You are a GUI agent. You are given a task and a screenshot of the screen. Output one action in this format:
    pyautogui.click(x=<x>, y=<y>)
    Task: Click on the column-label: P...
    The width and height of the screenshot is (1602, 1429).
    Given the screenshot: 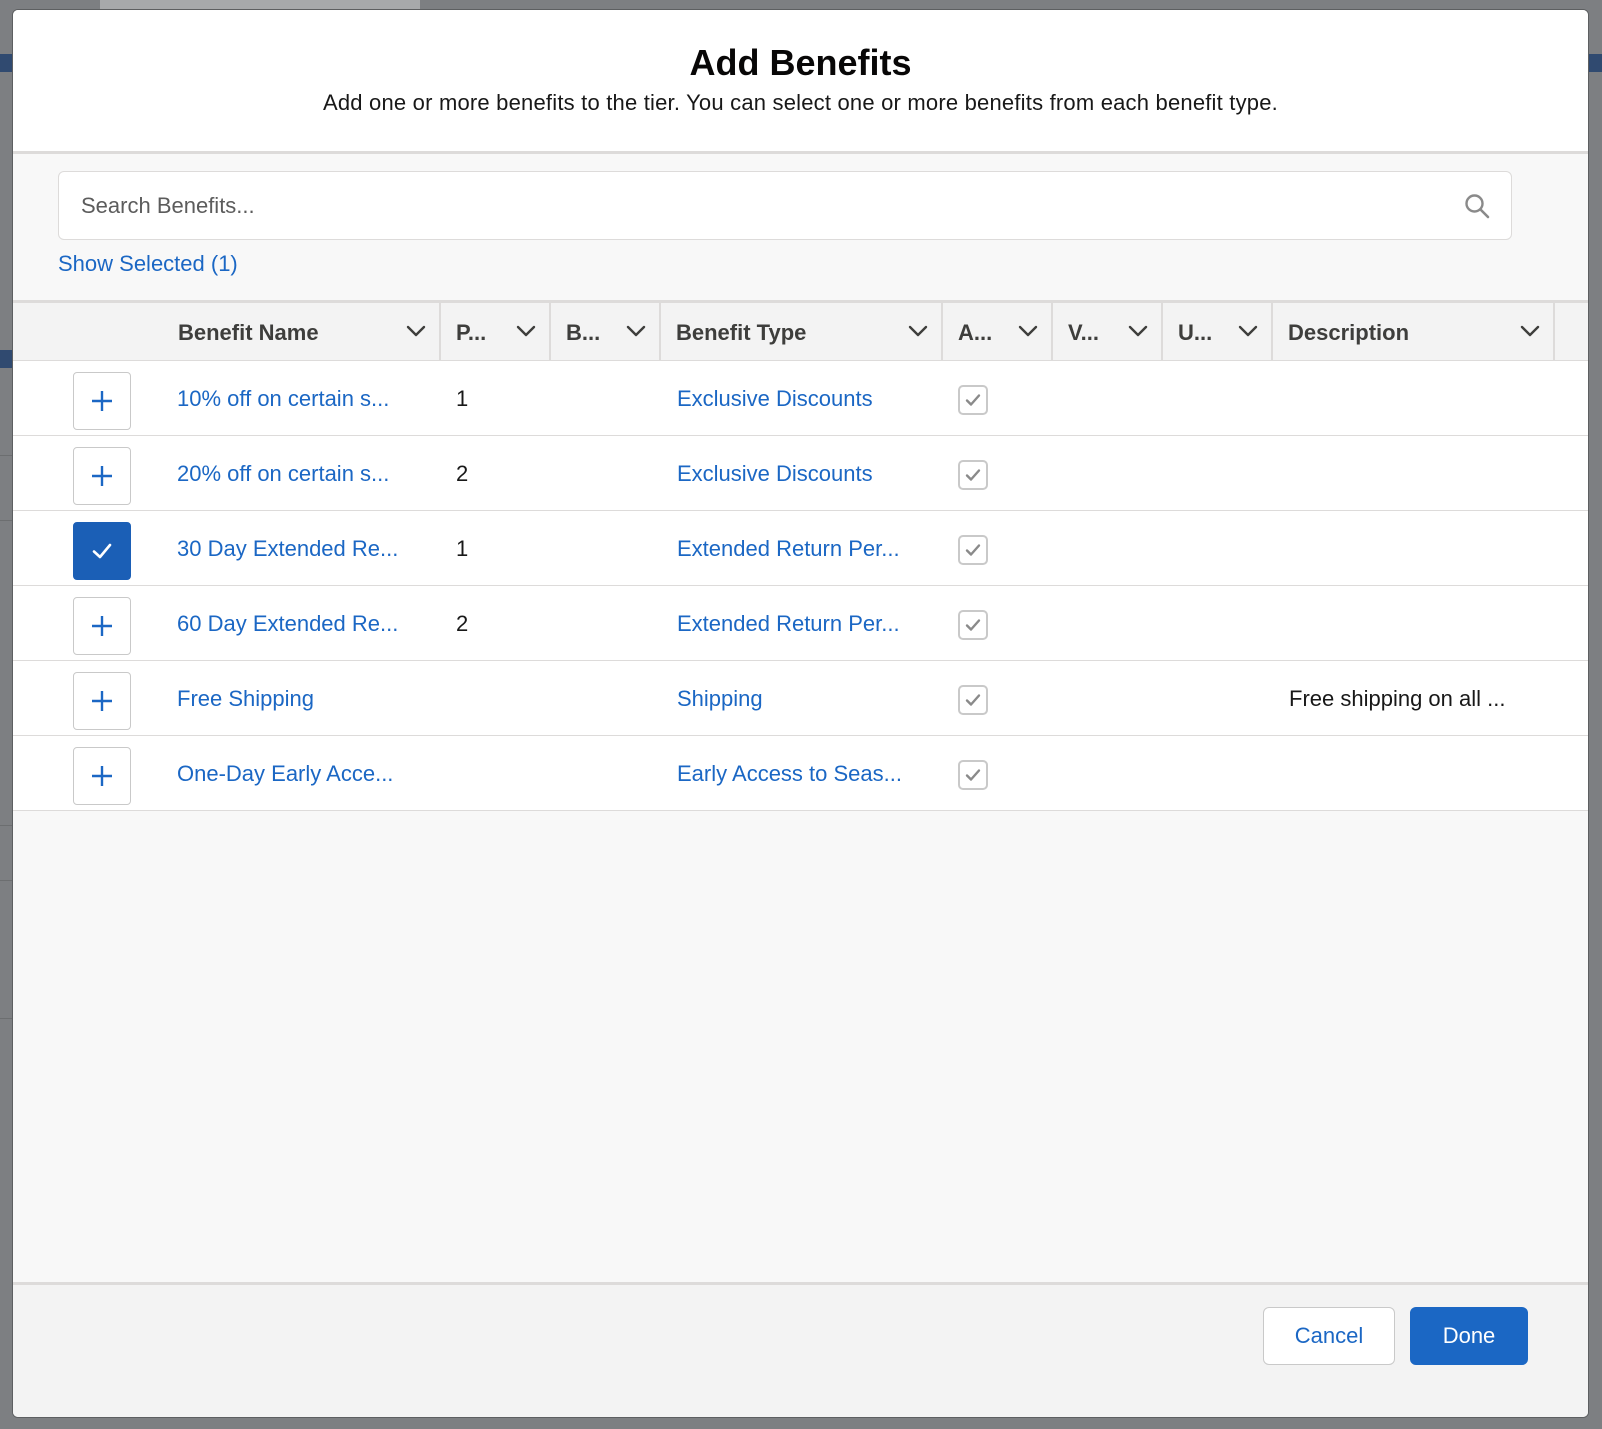 What is the action you would take?
    pyautogui.click(x=471, y=332)
    